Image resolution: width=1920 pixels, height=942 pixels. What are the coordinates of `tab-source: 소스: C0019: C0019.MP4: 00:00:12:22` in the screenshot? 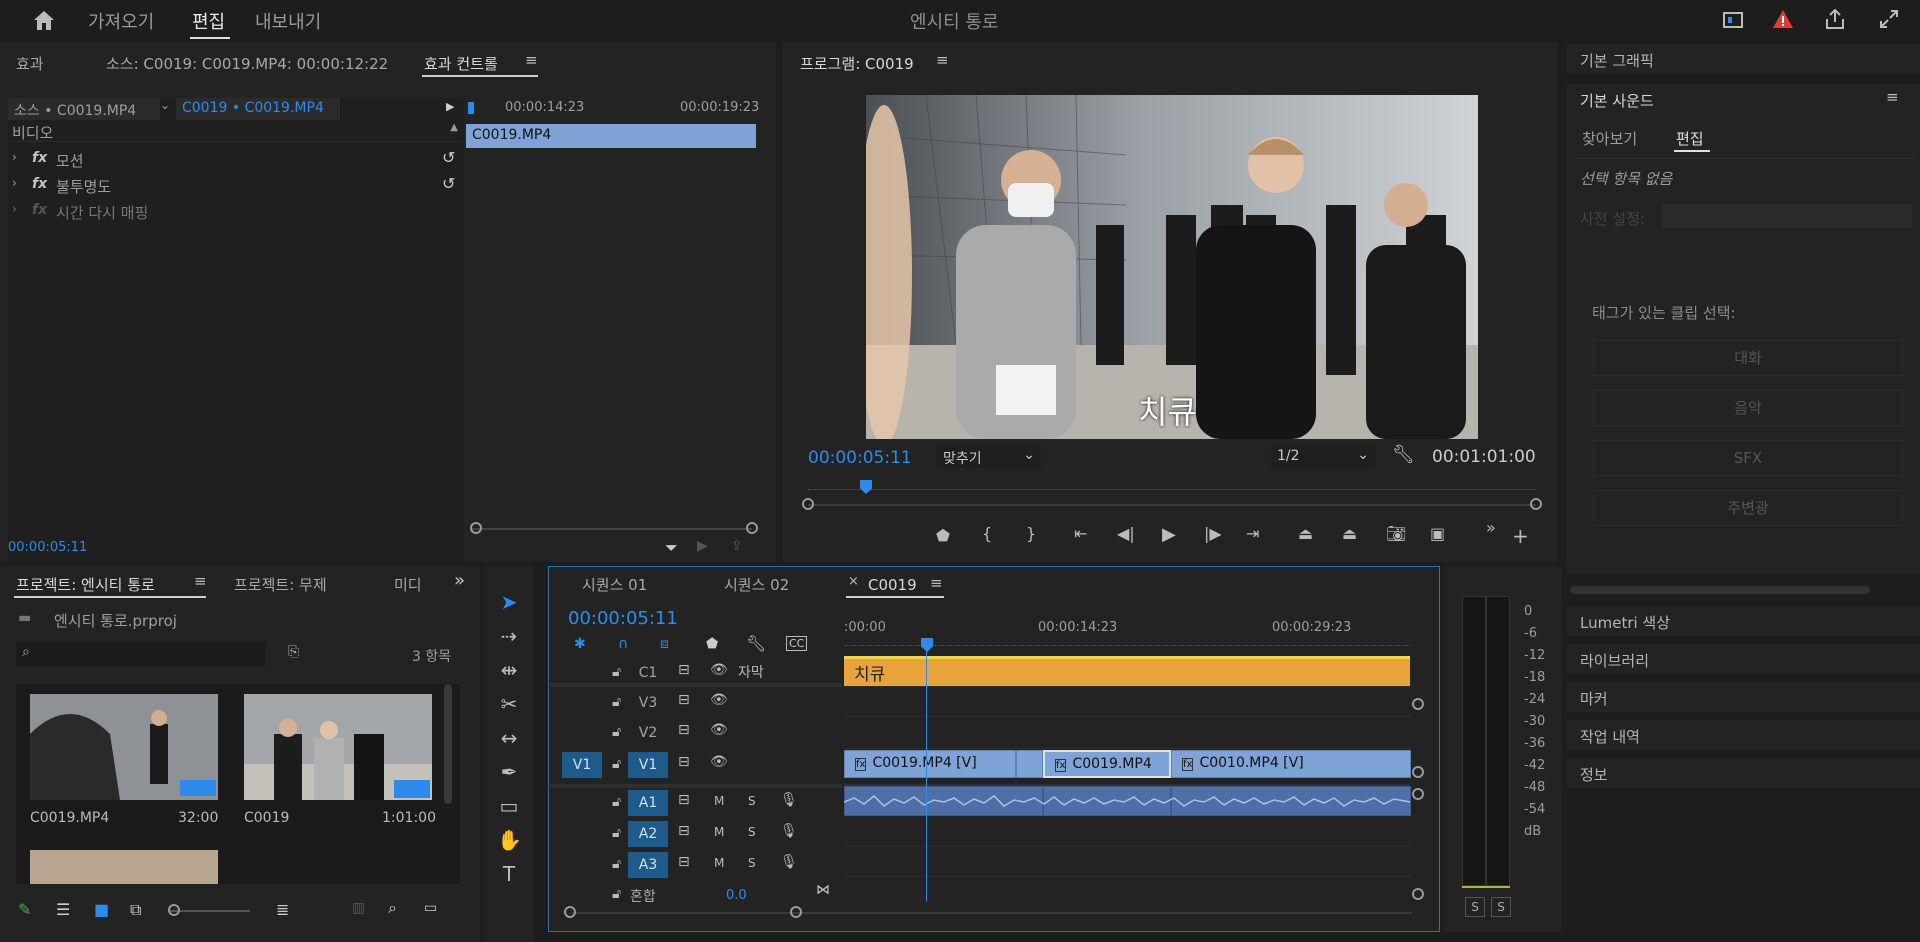 It's located at (247, 63).